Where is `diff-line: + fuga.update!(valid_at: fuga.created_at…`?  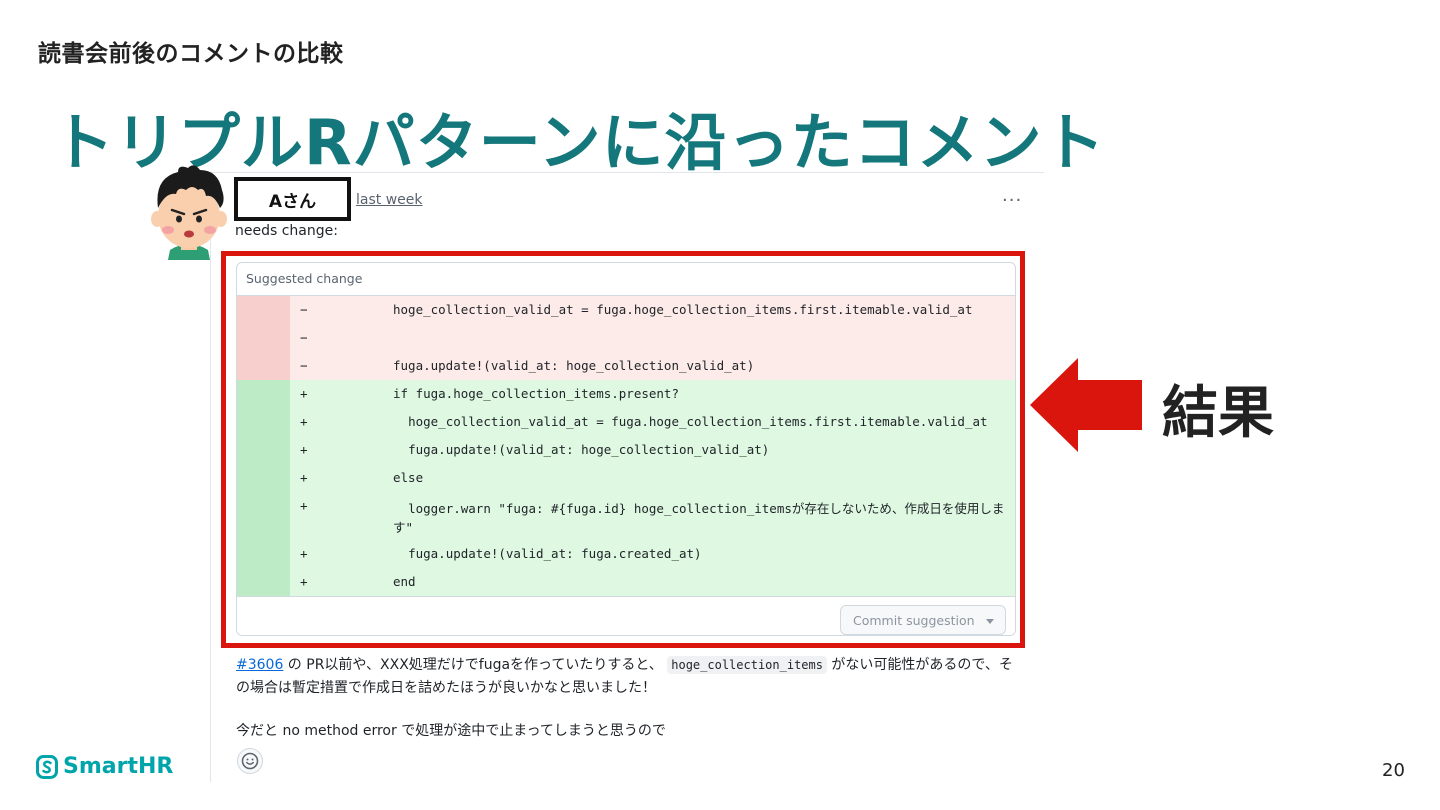 diff-line: + fuga.update!(valid_at: fuga.created_at… is located at coordinates (626, 554).